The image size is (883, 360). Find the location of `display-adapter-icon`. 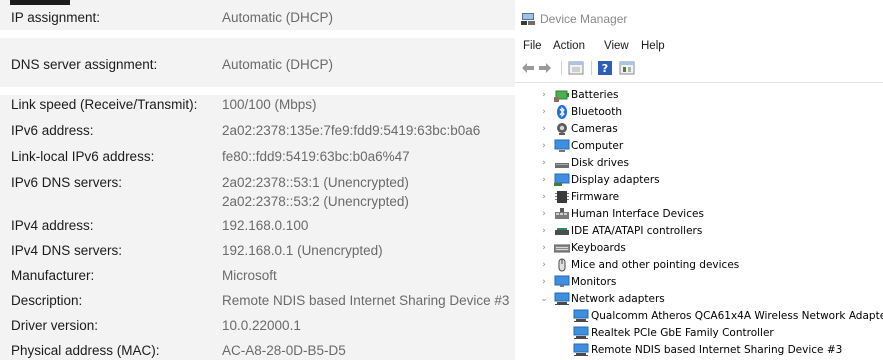

display-adapter-icon is located at coordinates (562, 179).